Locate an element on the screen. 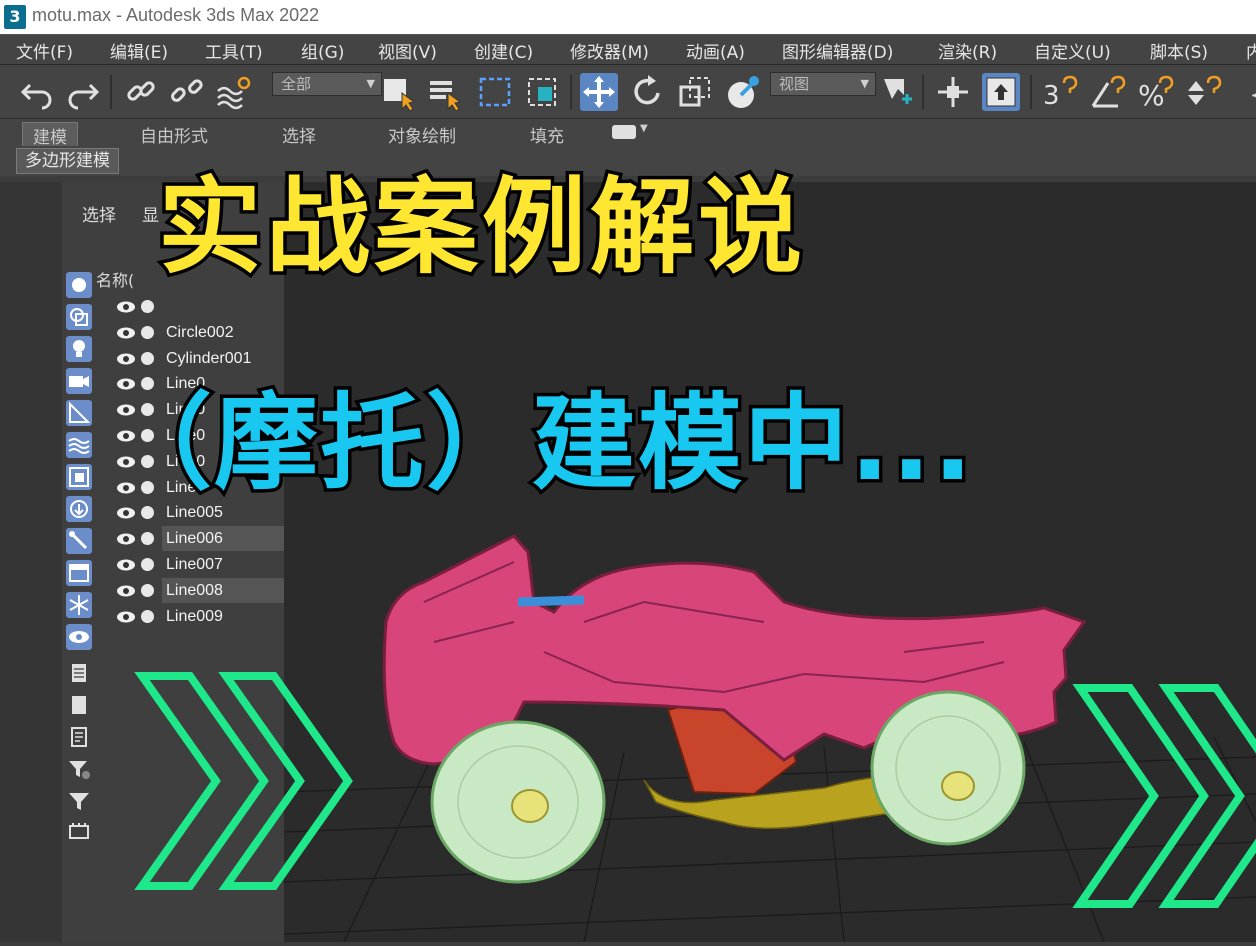 The width and height of the screenshot is (1256, 946). reference-coord-dropdown: 视图 ▼ is located at coordinates (823, 84).